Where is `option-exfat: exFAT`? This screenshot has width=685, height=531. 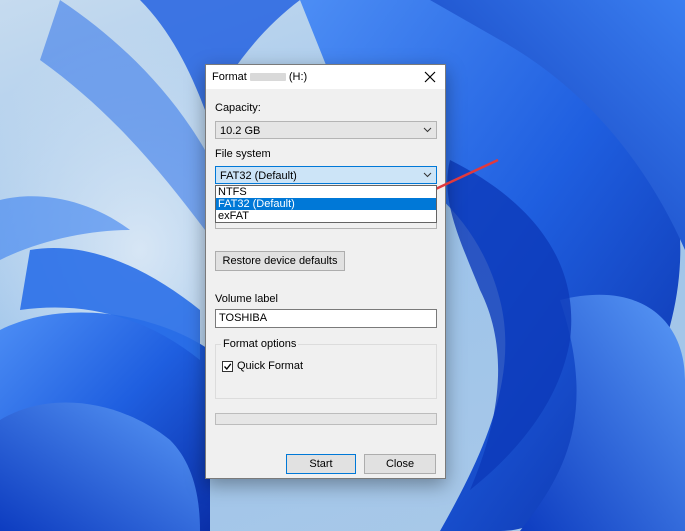
option-exfat: exFAT is located at coordinates (326, 216).